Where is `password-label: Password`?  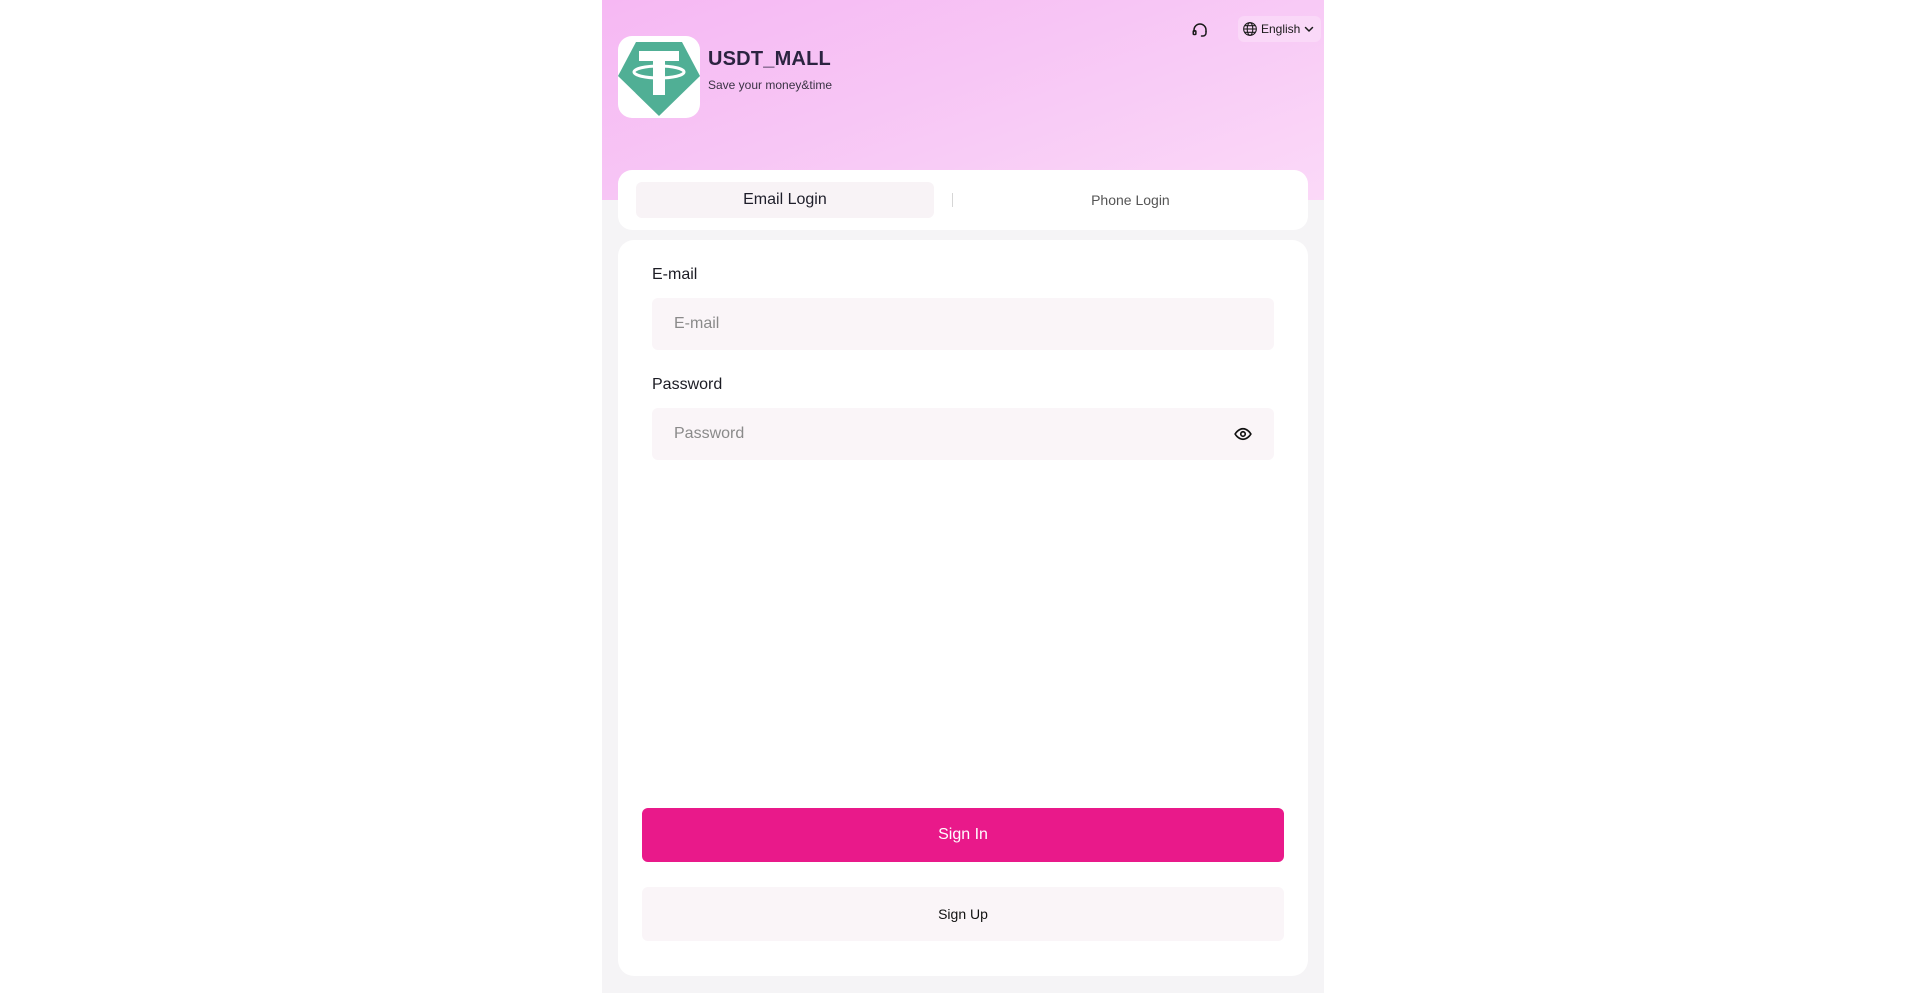
password-label: Password is located at coordinates (687, 384).